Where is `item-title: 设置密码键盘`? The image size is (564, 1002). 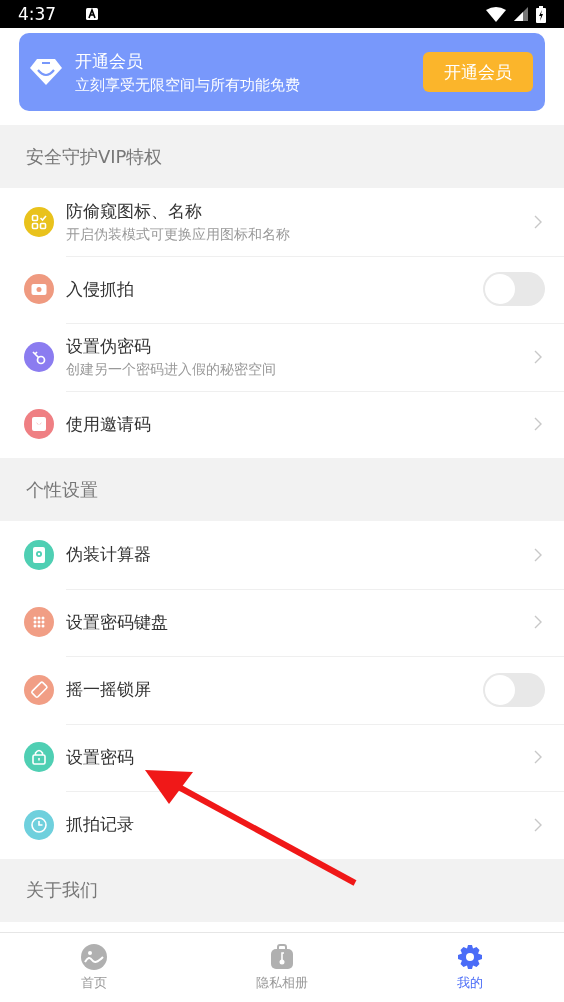
item-title: 设置密码键盘 is located at coordinates (117, 622).